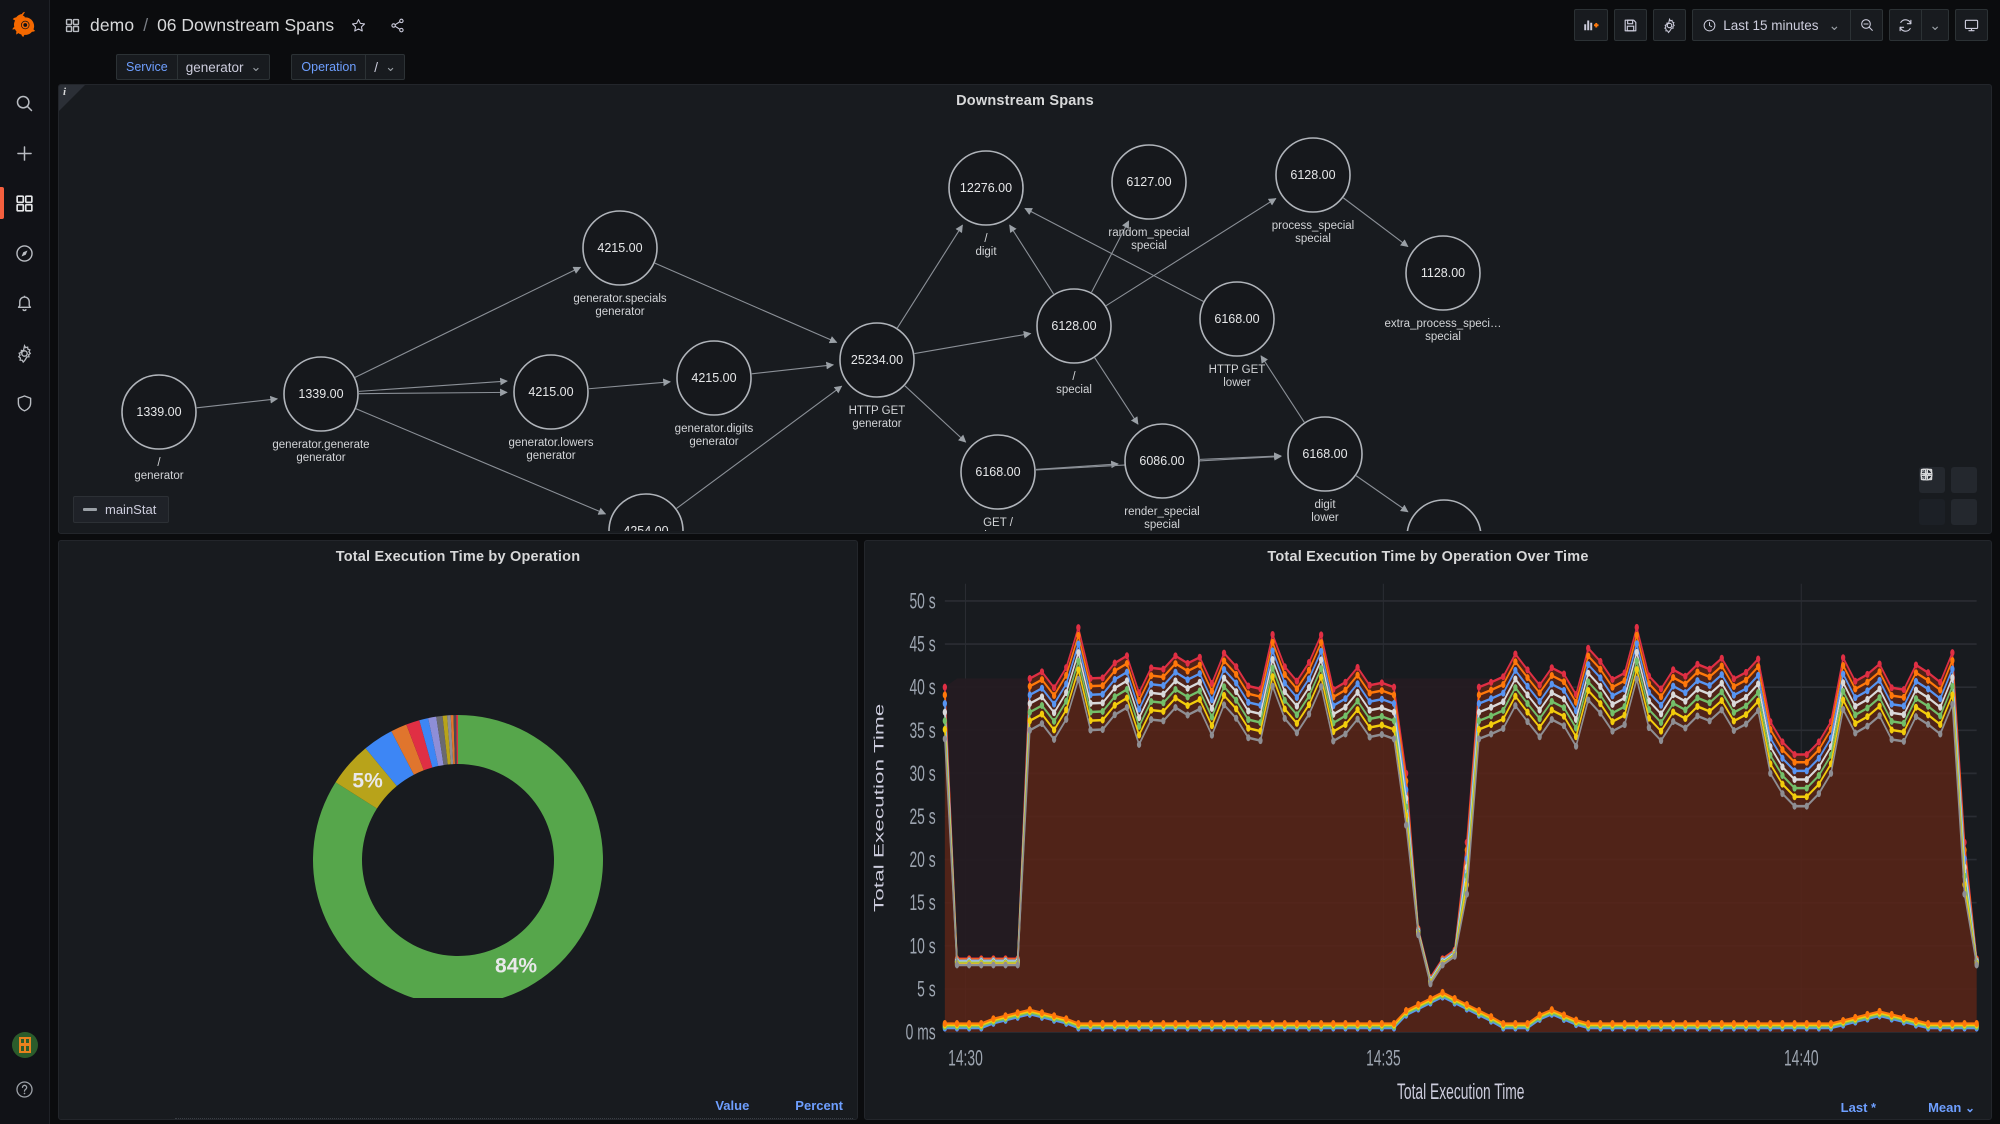 The image size is (2000, 1124). What do you see at coordinates (25, 353) in the screenshot?
I see `sidebar-item-configuration` at bounding box center [25, 353].